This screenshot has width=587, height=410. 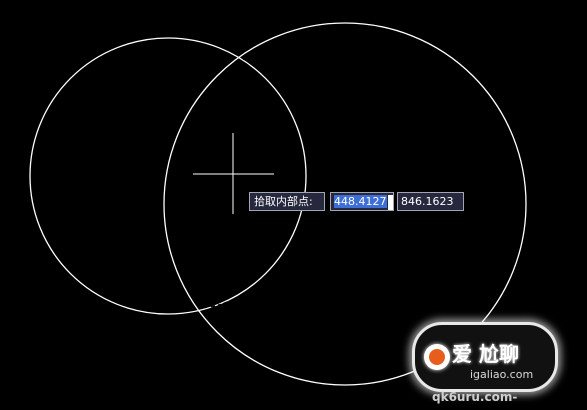 I want to click on x-coordinate-input: 448.4127, so click(x=362, y=201).